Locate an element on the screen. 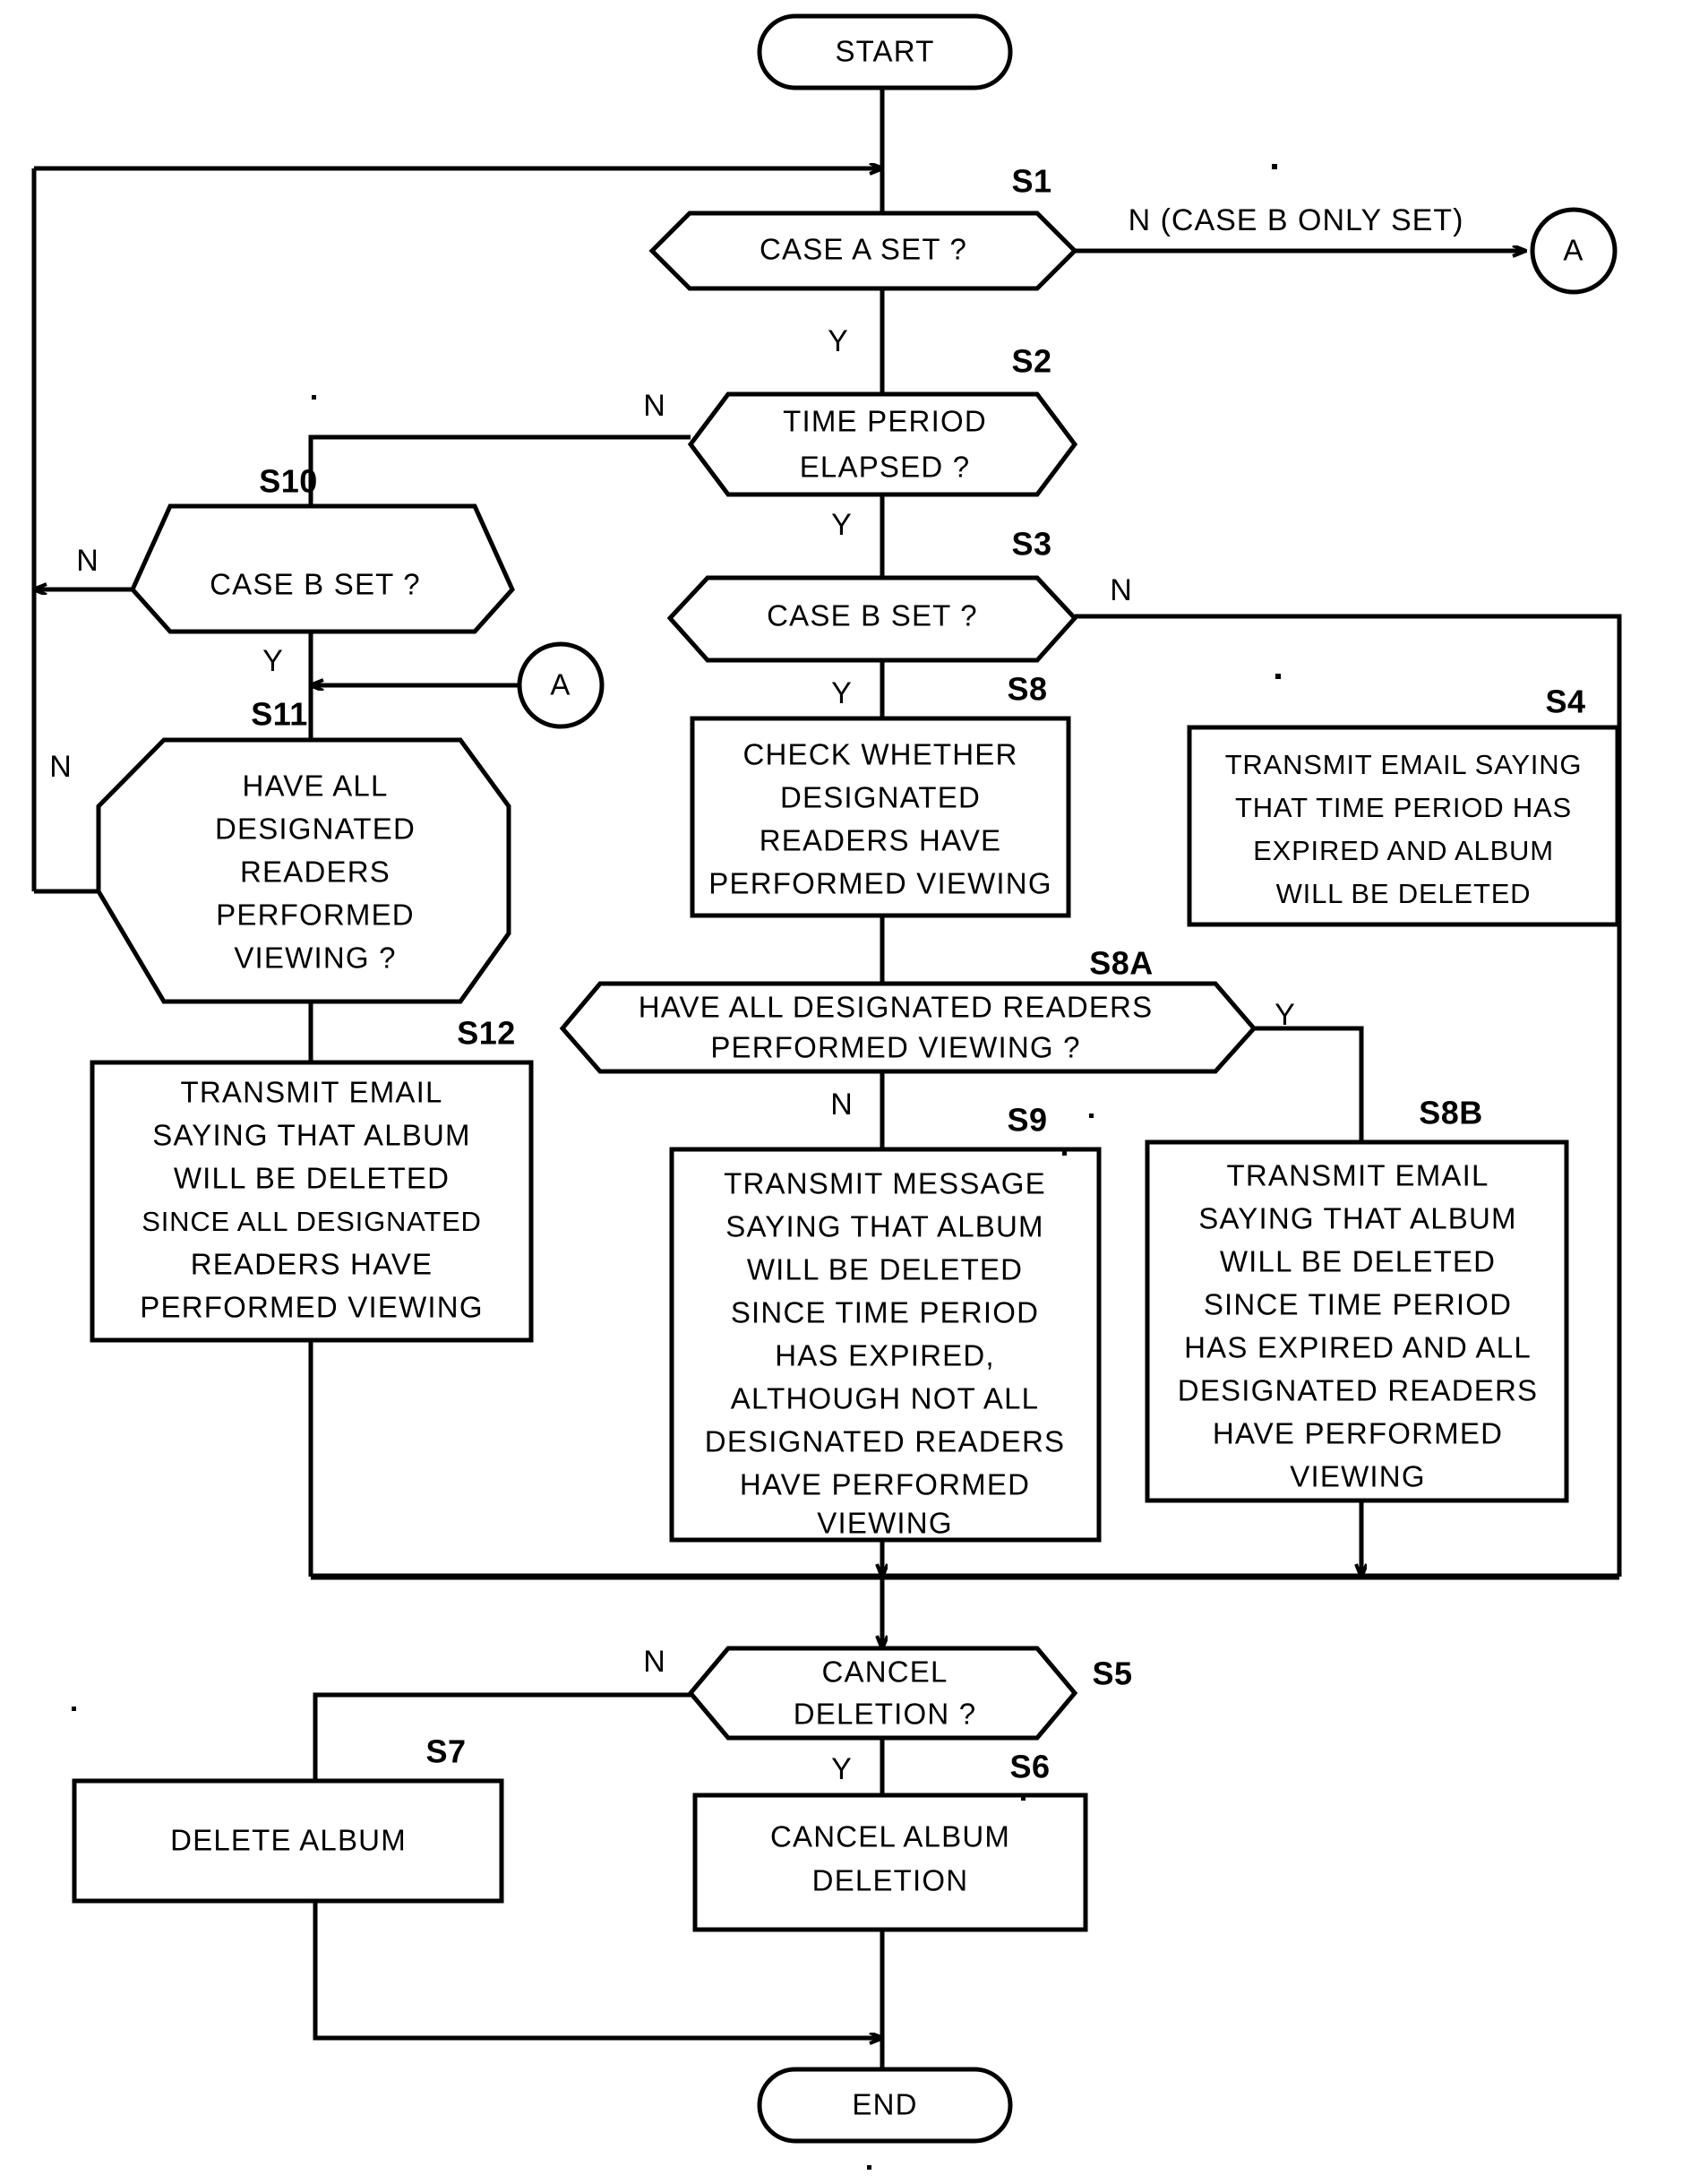 The width and height of the screenshot is (1708, 2184). s9-line-1: SAYING THAT ALBUM is located at coordinates (884, 1226).